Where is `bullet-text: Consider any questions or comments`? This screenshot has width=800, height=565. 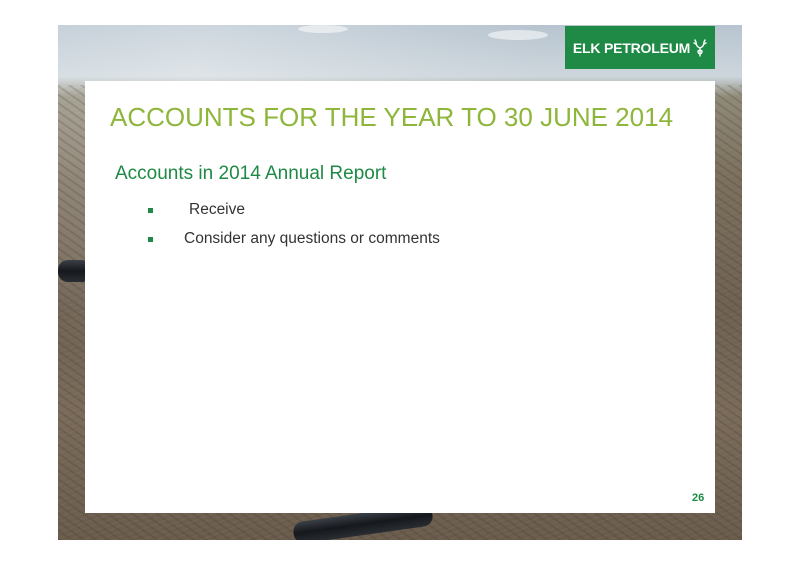
bullet-text: Consider any questions or comments is located at coordinates (312, 238).